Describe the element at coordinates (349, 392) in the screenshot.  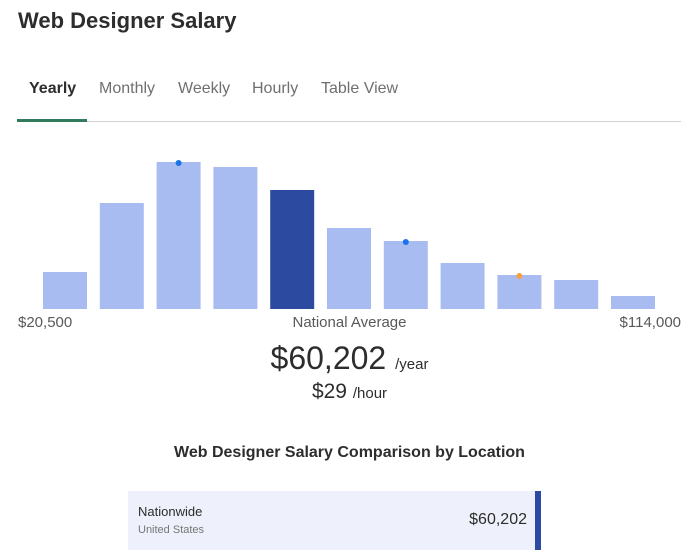
I see `hourly-average: $29 /hour` at that location.